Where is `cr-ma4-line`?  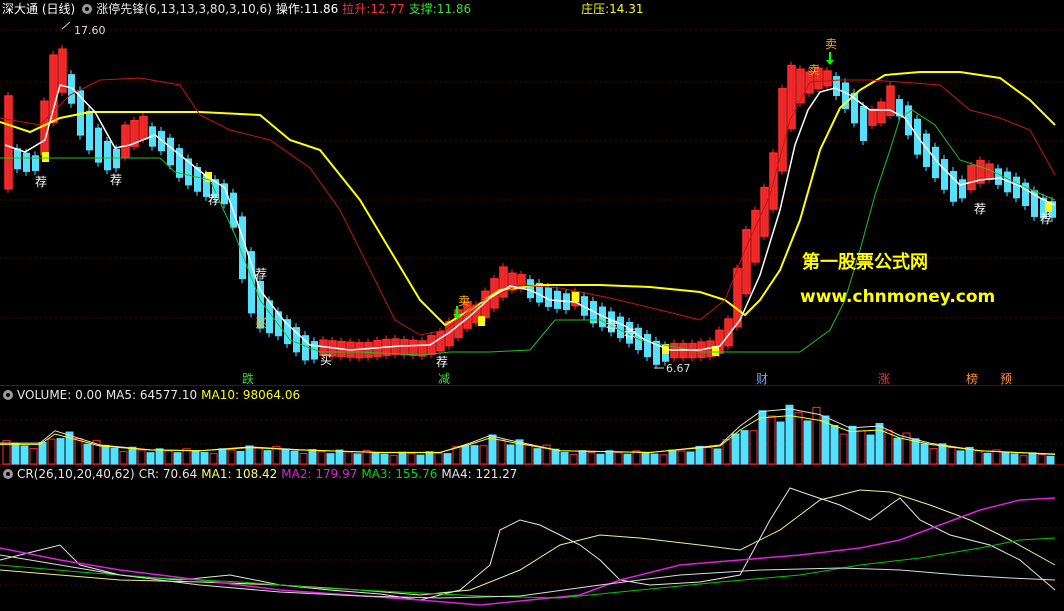 cr-ma4-line is located at coordinates (528, 576).